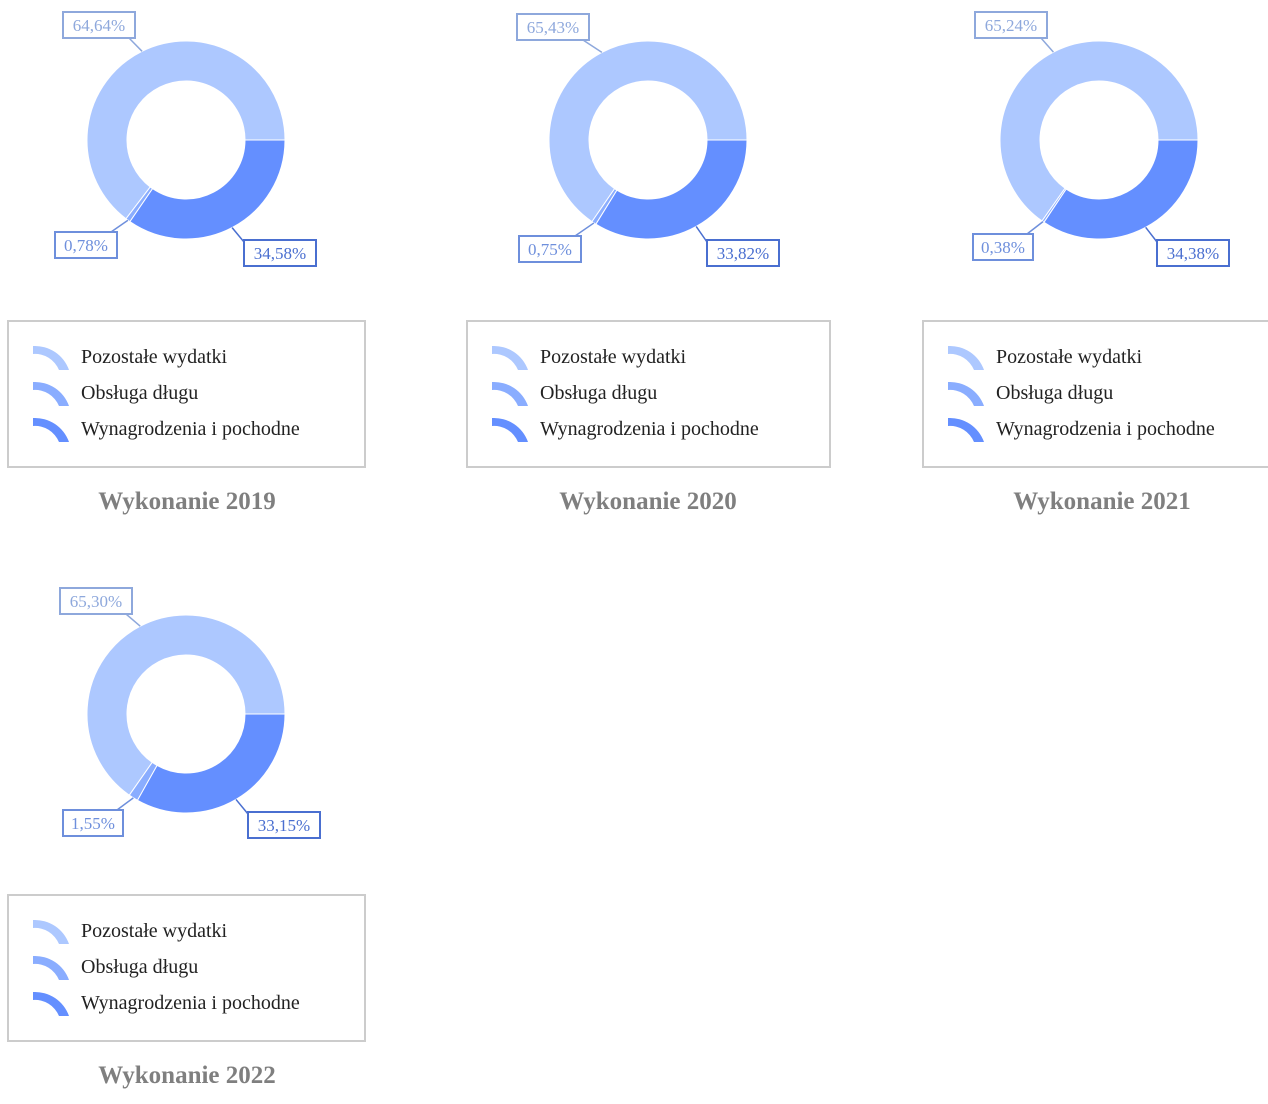 The height and width of the screenshot is (1104, 1268). Describe the element at coordinates (284, 825) in the screenshot. I see `data-label: 33,15%` at that location.